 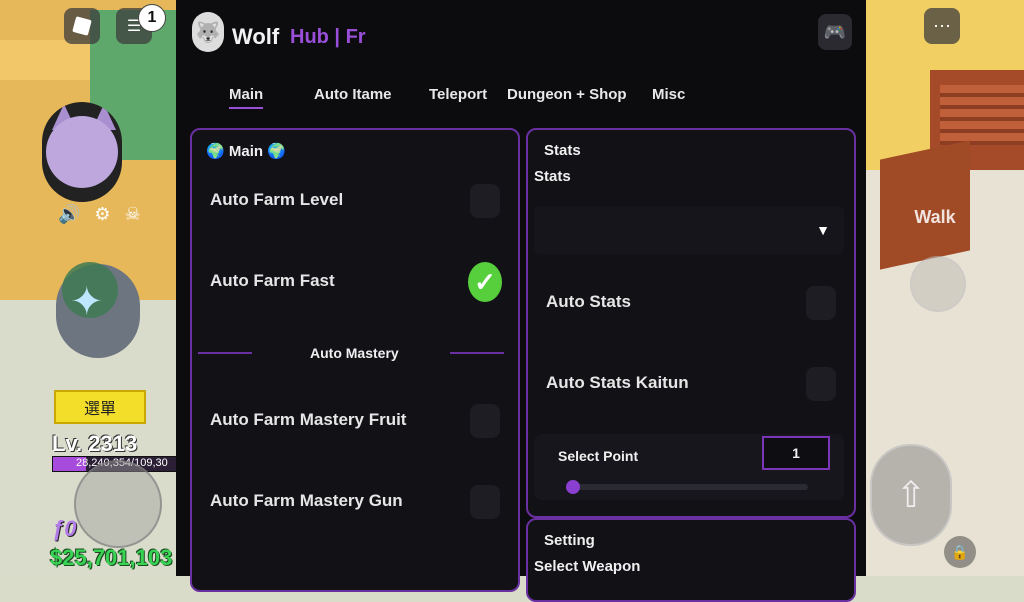 I want to click on shuriken-icon: ✦, so click(x=87, y=302).